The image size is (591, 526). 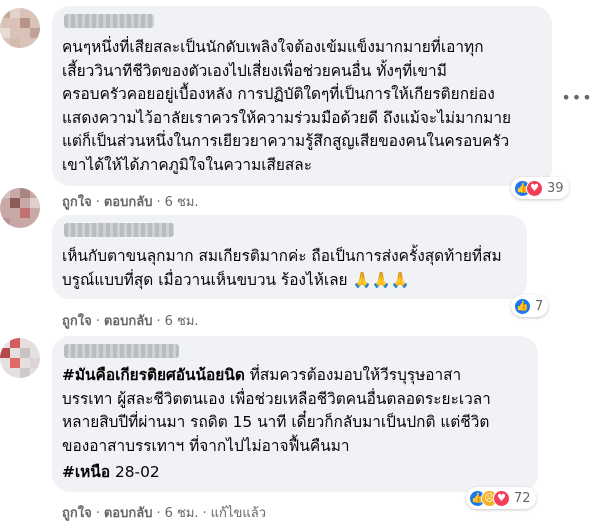 What do you see at coordinates (539, 306) in the screenshot?
I see `reaction-count: 7` at bounding box center [539, 306].